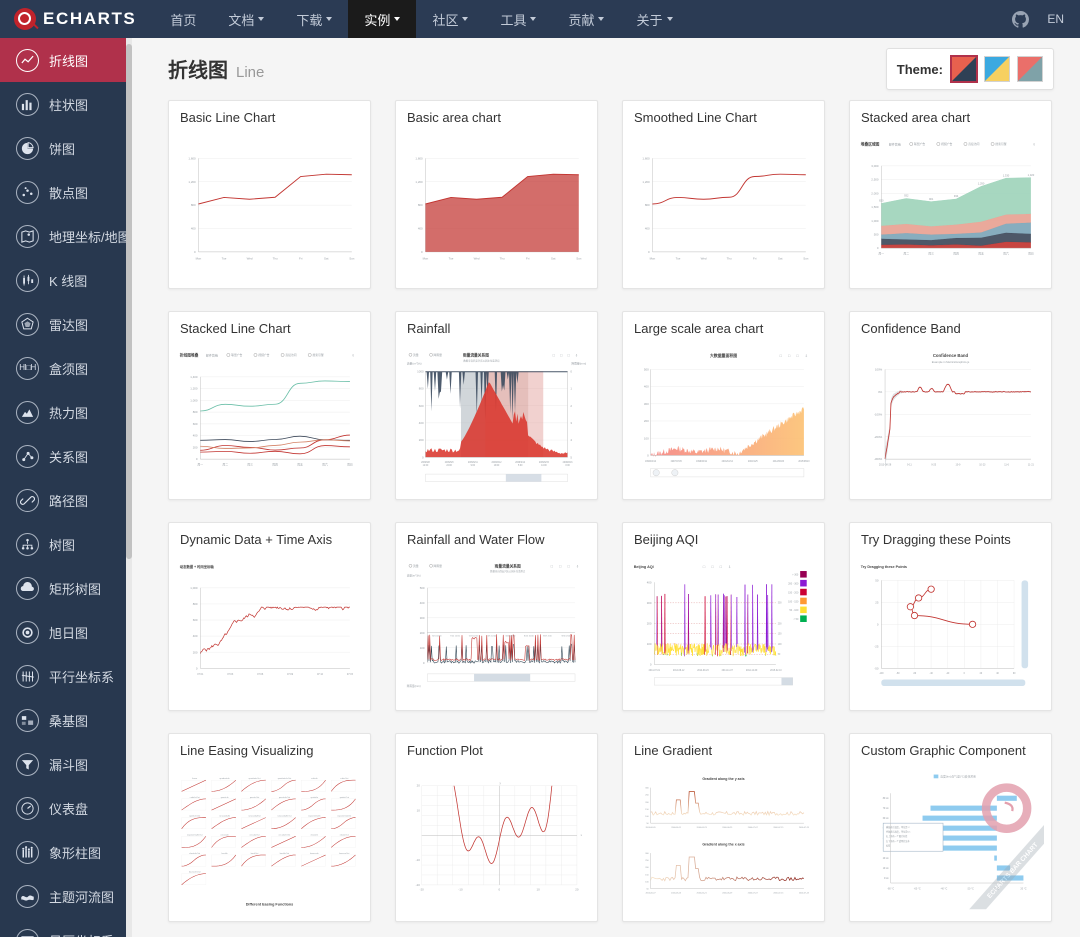  What do you see at coordinates (66, 764) in the screenshot?
I see `sidebar-item-16: 漏斗图` at bounding box center [66, 764].